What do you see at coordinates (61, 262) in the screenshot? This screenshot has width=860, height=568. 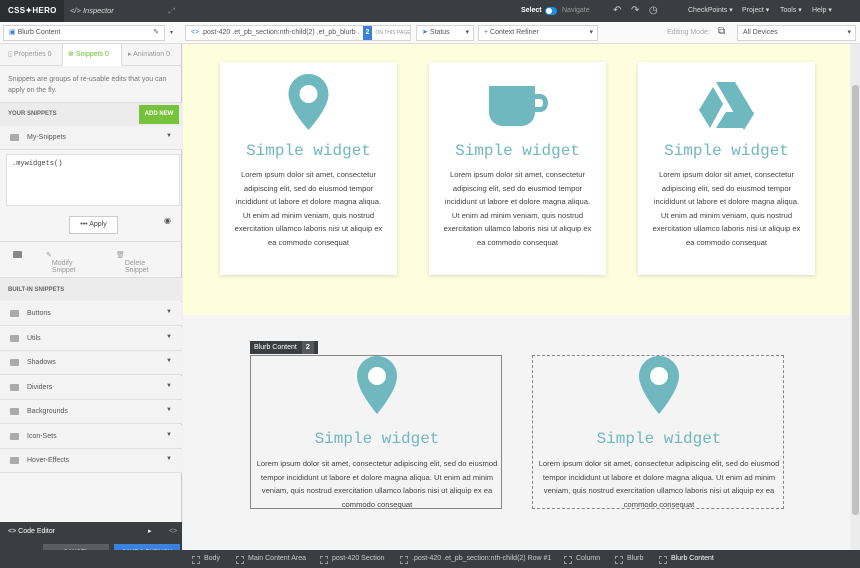 I see `modify-snippet-button: ✎ Modify Snippet` at bounding box center [61, 262].